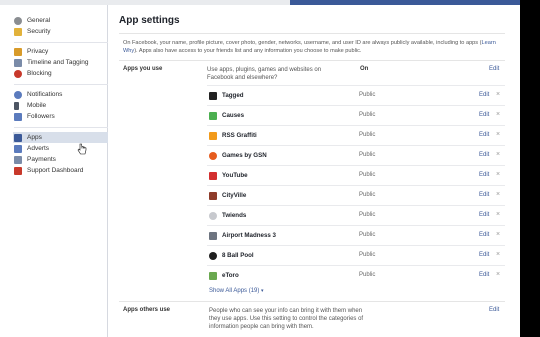 The width and height of the screenshot is (540, 337). I want to click on sidebar-item-label: Mobile, so click(37, 105).